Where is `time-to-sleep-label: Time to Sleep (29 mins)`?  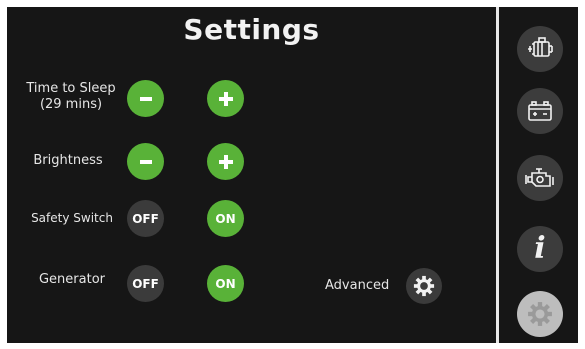 time-to-sleep-label: Time to Sleep (29 mins) is located at coordinates (71, 97).